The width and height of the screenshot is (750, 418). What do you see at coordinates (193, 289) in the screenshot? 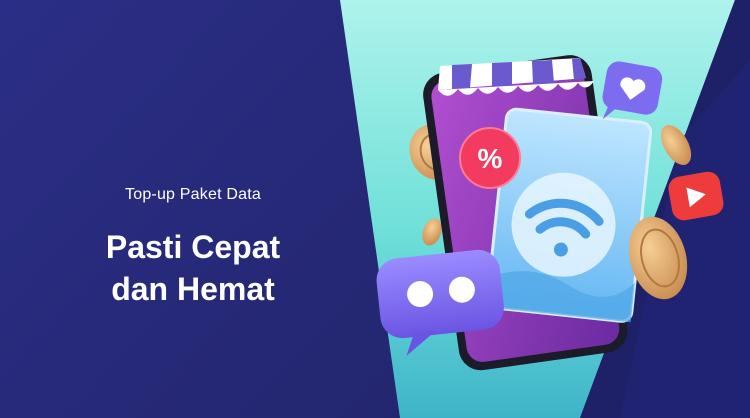
I see `headline-line-2: dan Hemat` at bounding box center [193, 289].